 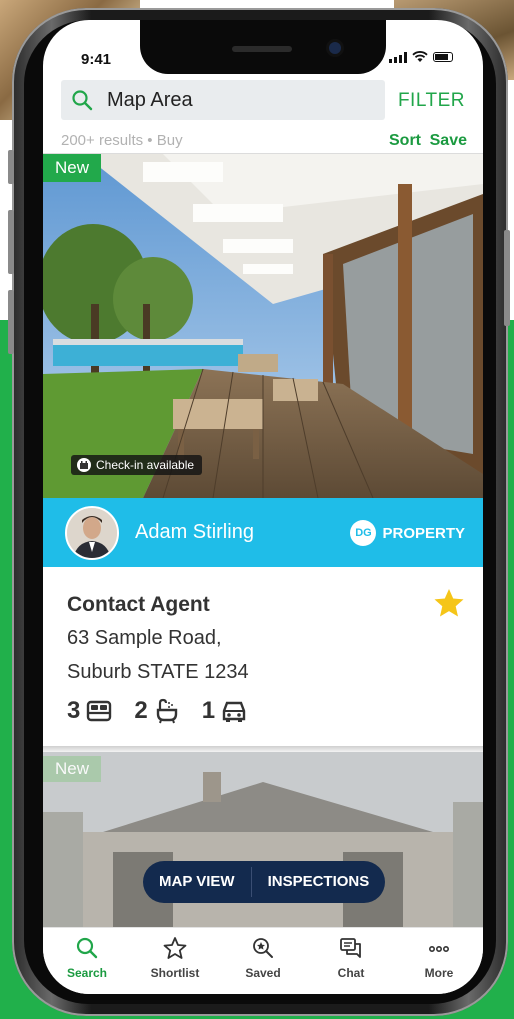 I want to click on speaker, so click(x=262, y=49).